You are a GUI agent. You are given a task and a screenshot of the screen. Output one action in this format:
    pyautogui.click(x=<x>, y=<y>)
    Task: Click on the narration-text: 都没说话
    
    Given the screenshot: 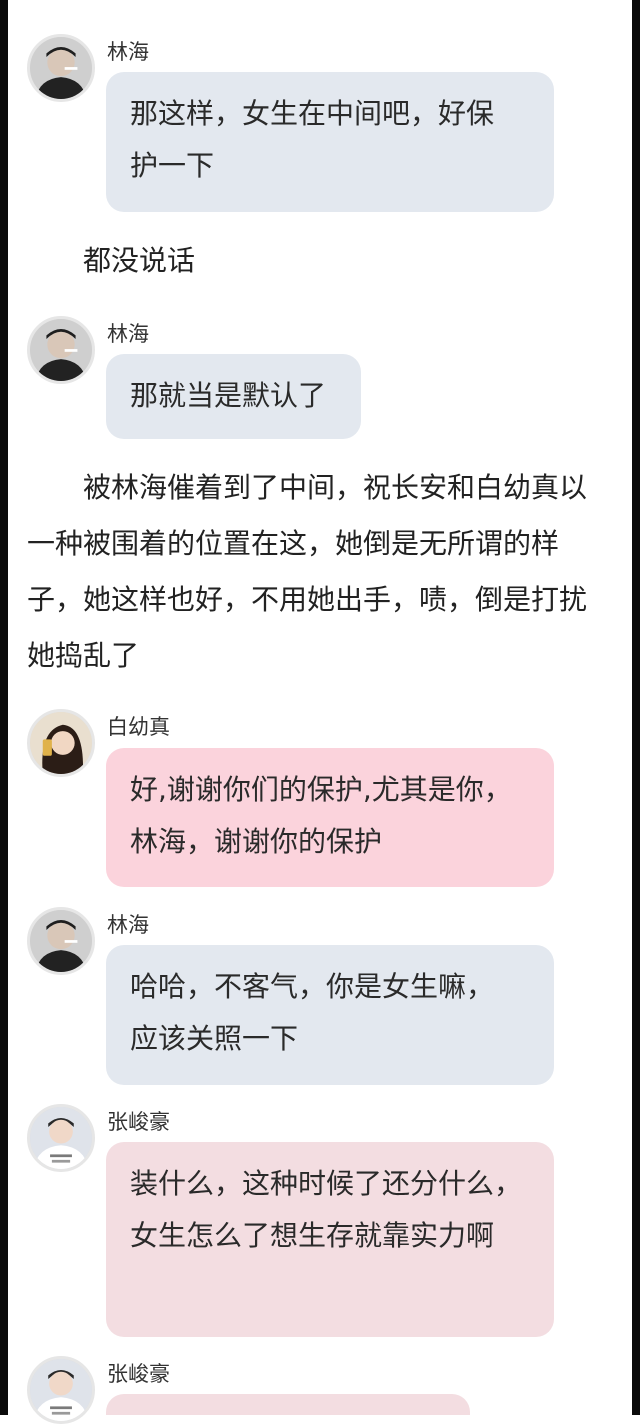 What is the action you would take?
    pyautogui.click(x=314, y=261)
    